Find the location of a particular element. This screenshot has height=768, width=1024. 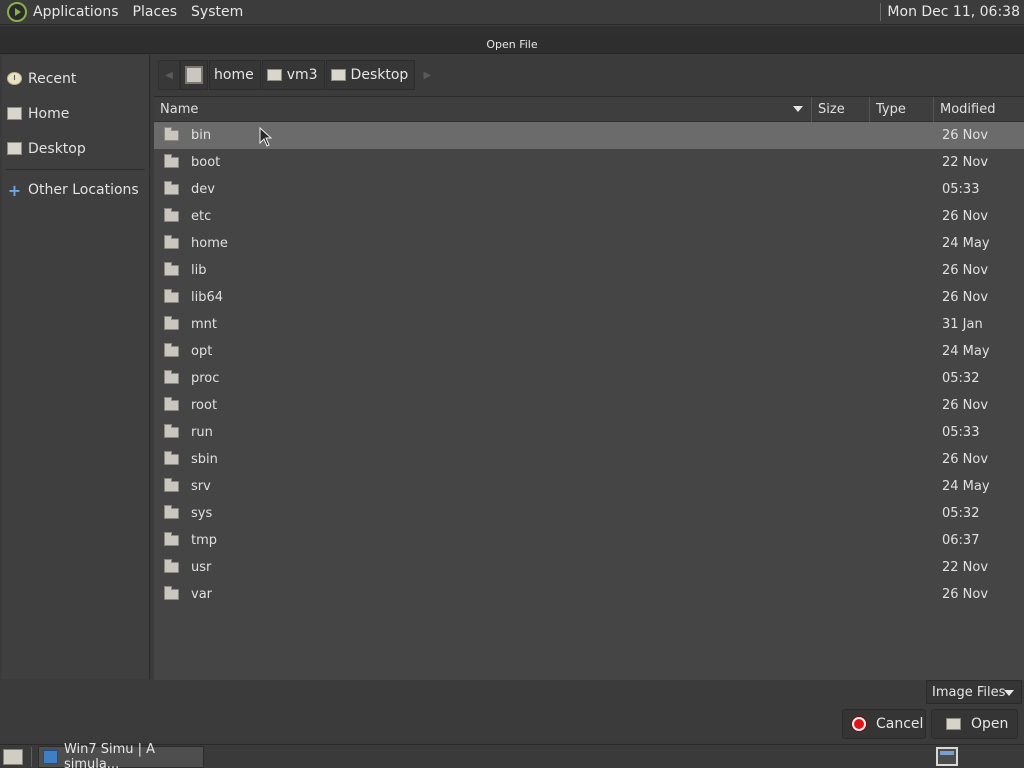

column-header-label: Name is located at coordinates (179, 109).